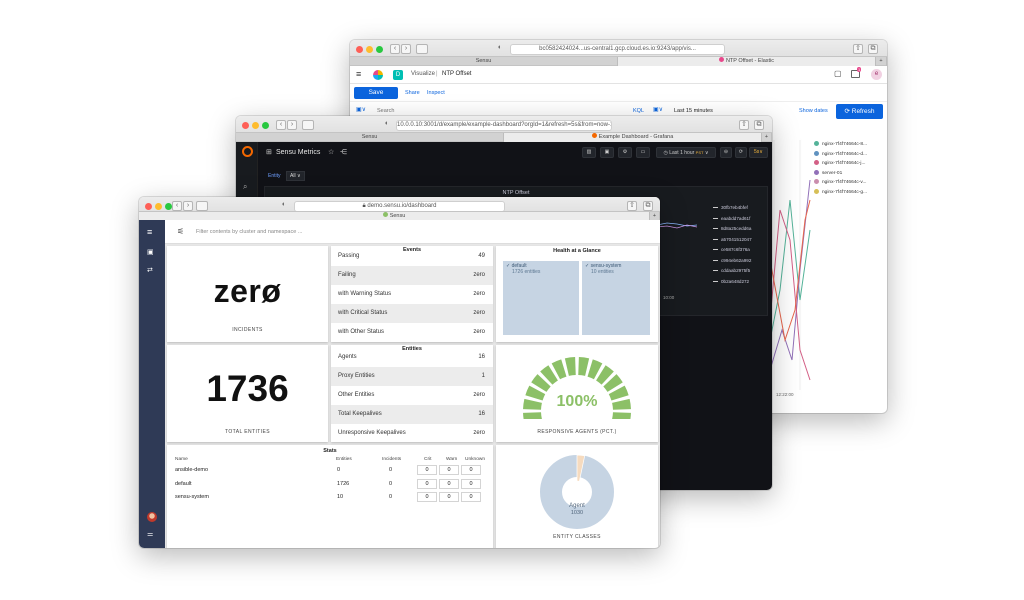 The width and height of the screenshot is (1024, 600). Describe the element at coordinates (638, 111) in the screenshot. I see `kql-toggle: KQL` at that location.